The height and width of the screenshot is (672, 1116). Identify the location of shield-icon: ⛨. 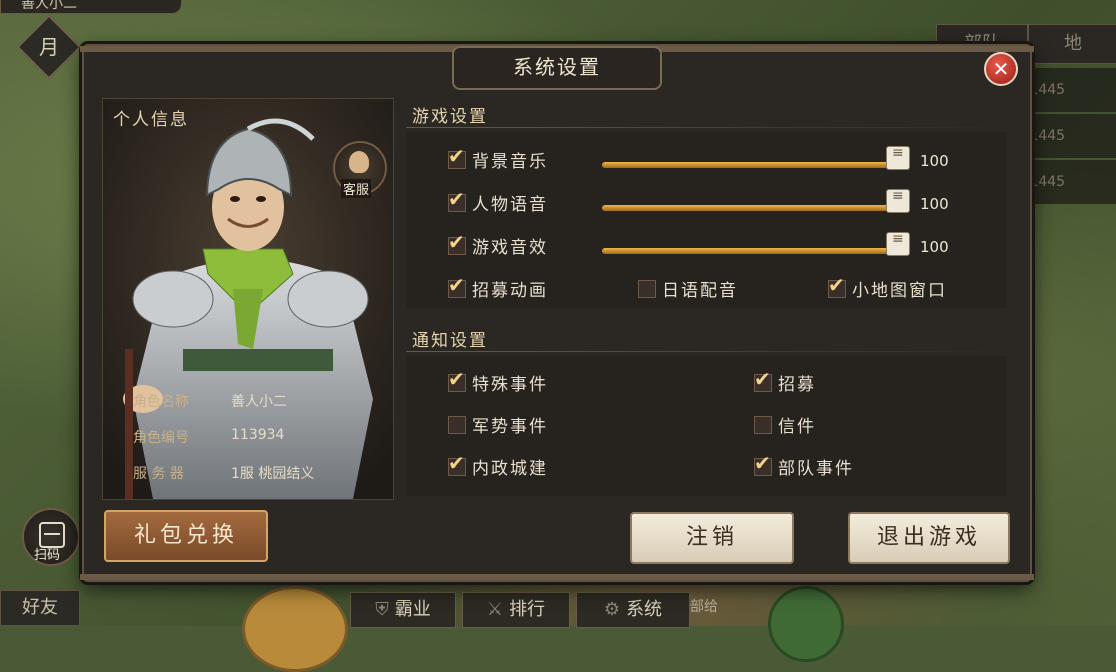
(382, 609).